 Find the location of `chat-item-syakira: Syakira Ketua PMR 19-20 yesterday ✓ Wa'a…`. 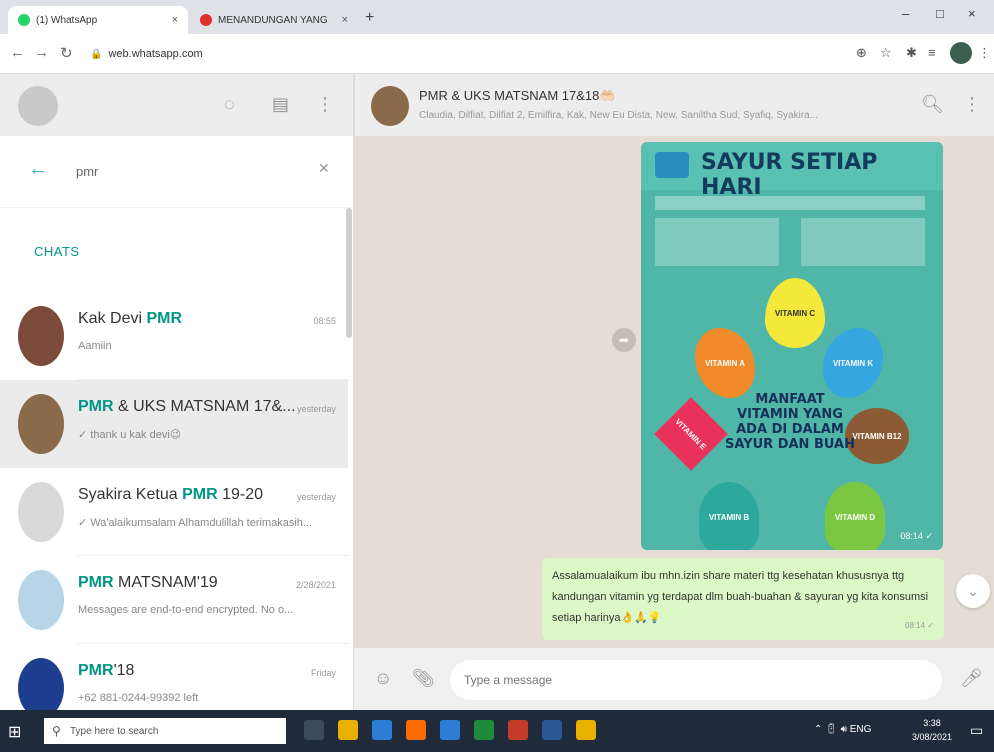

chat-item-syakira: Syakira Ketua PMR 19-20 yesterday ✓ Wa'a… is located at coordinates (174, 512).